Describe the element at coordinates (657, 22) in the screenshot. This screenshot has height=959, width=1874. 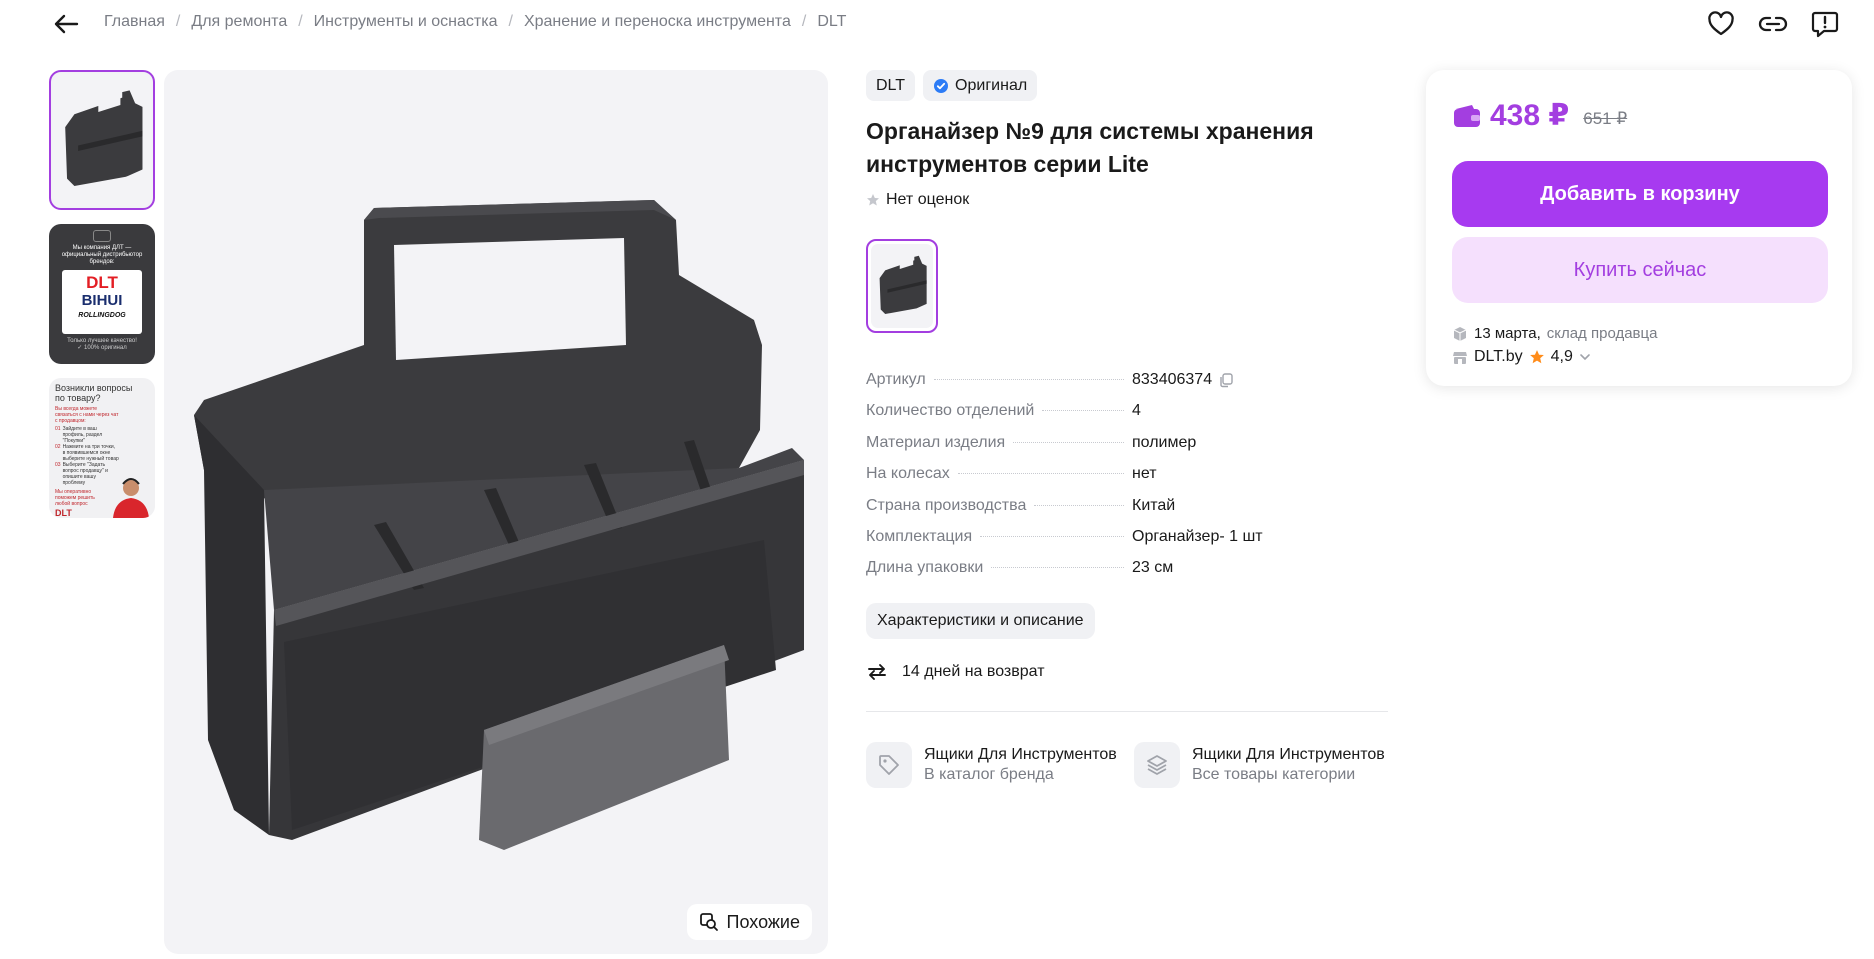
I see `breadcrumb-item-storage: Хранение и переноска инструмента` at that location.